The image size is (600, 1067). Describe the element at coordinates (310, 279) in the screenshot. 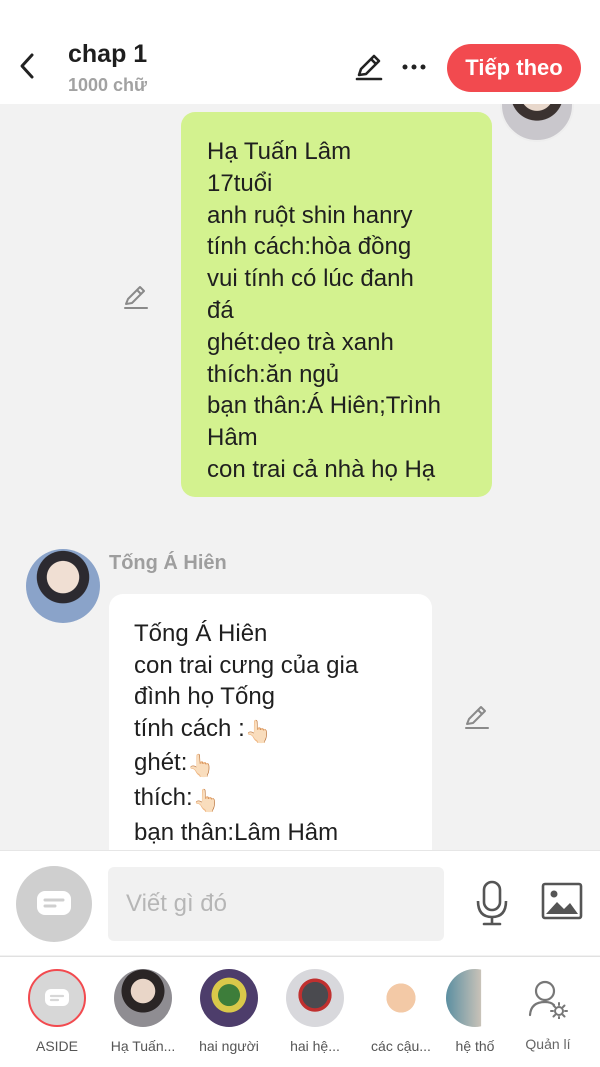

I see `message-line: vui tính có lúc đanh` at that location.